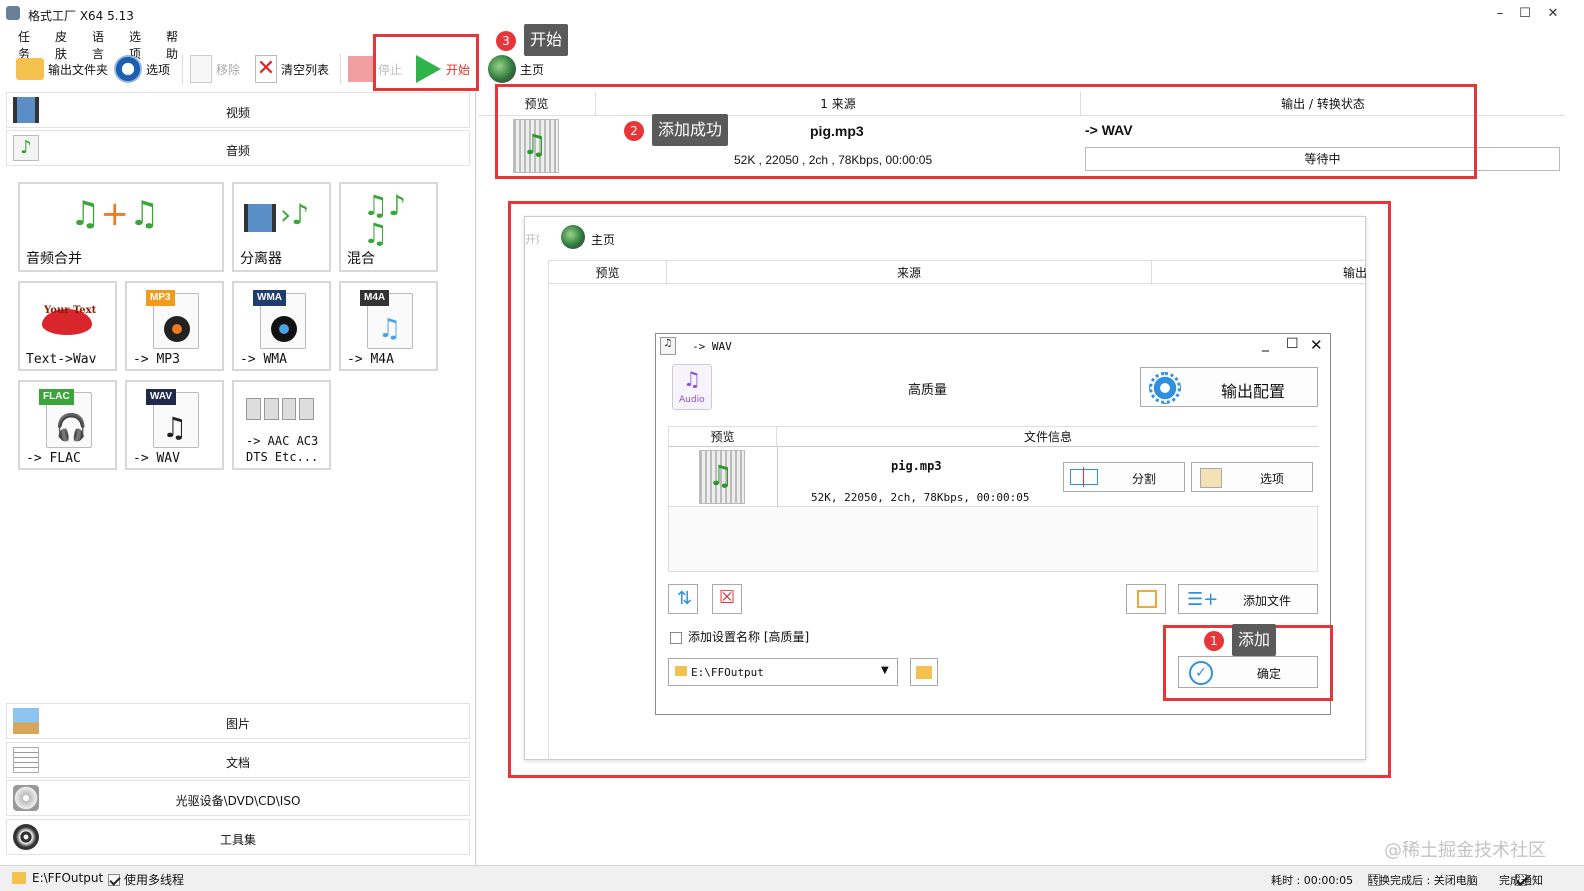 Image resolution: width=1584 pixels, height=891 pixels. I want to click on add-folder-button, so click(1146, 599).